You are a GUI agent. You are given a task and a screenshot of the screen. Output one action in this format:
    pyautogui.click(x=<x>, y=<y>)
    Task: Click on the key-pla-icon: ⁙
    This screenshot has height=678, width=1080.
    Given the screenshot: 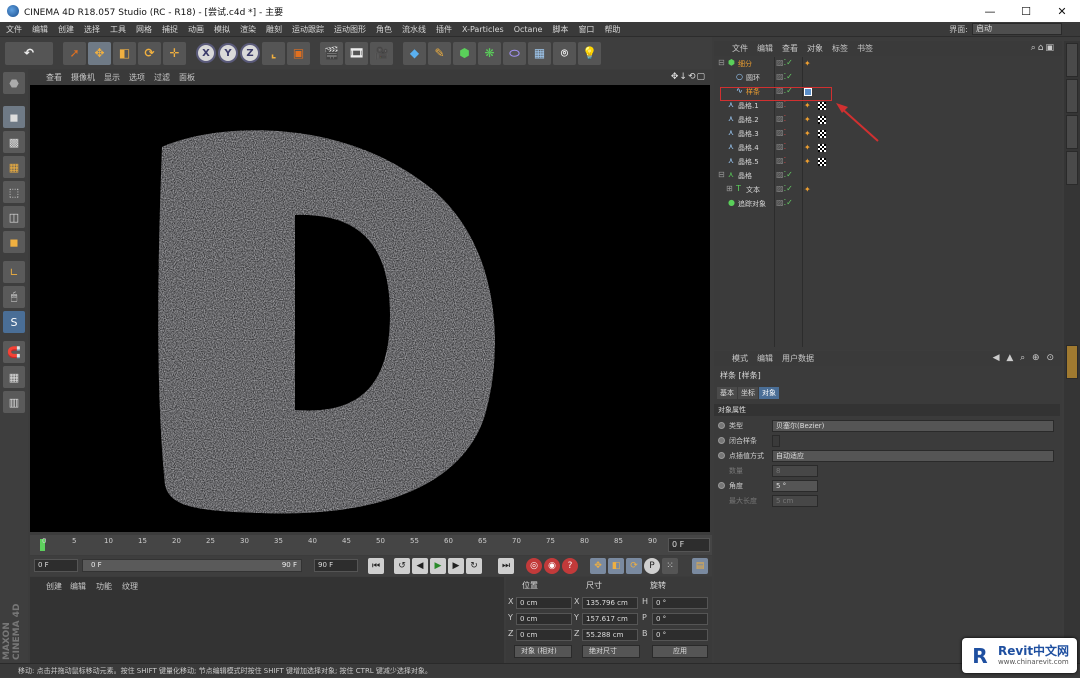 What is the action you would take?
    pyautogui.click(x=670, y=566)
    